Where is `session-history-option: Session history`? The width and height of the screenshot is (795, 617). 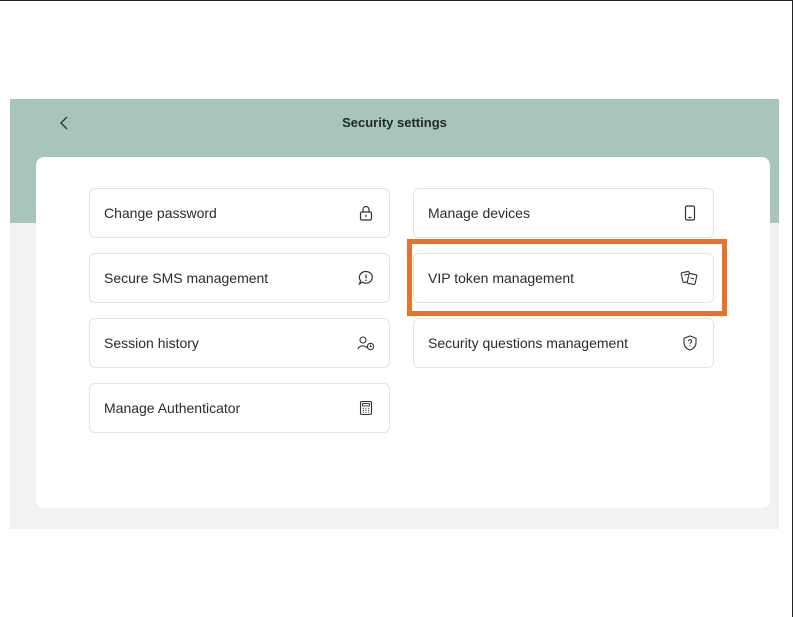 session-history-option: Session history is located at coordinates (239, 343).